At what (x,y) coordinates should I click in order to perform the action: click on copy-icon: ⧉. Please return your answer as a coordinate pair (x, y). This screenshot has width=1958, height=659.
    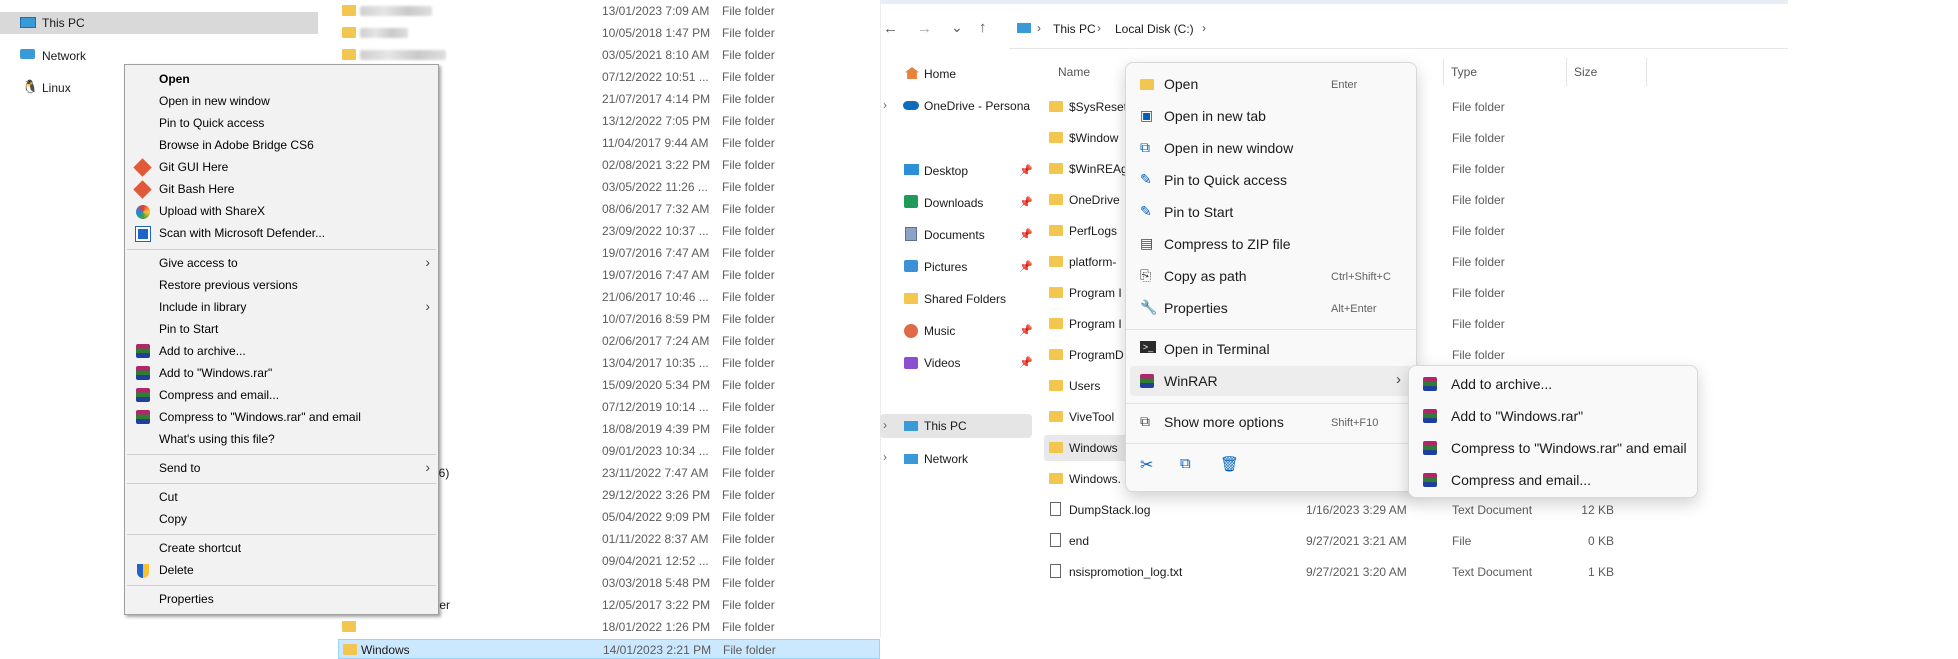
    Looking at the image, I should click on (1185, 463).